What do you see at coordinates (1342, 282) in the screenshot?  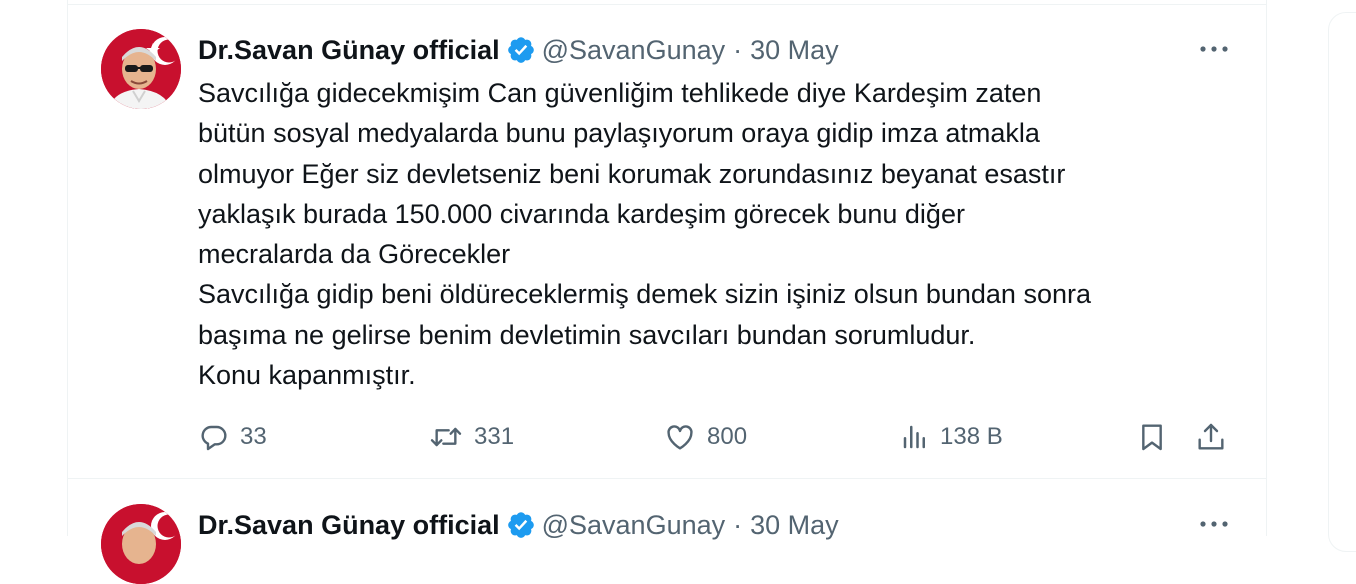 I see `sidebar-search-panel` at bounding box center [1342, 282].